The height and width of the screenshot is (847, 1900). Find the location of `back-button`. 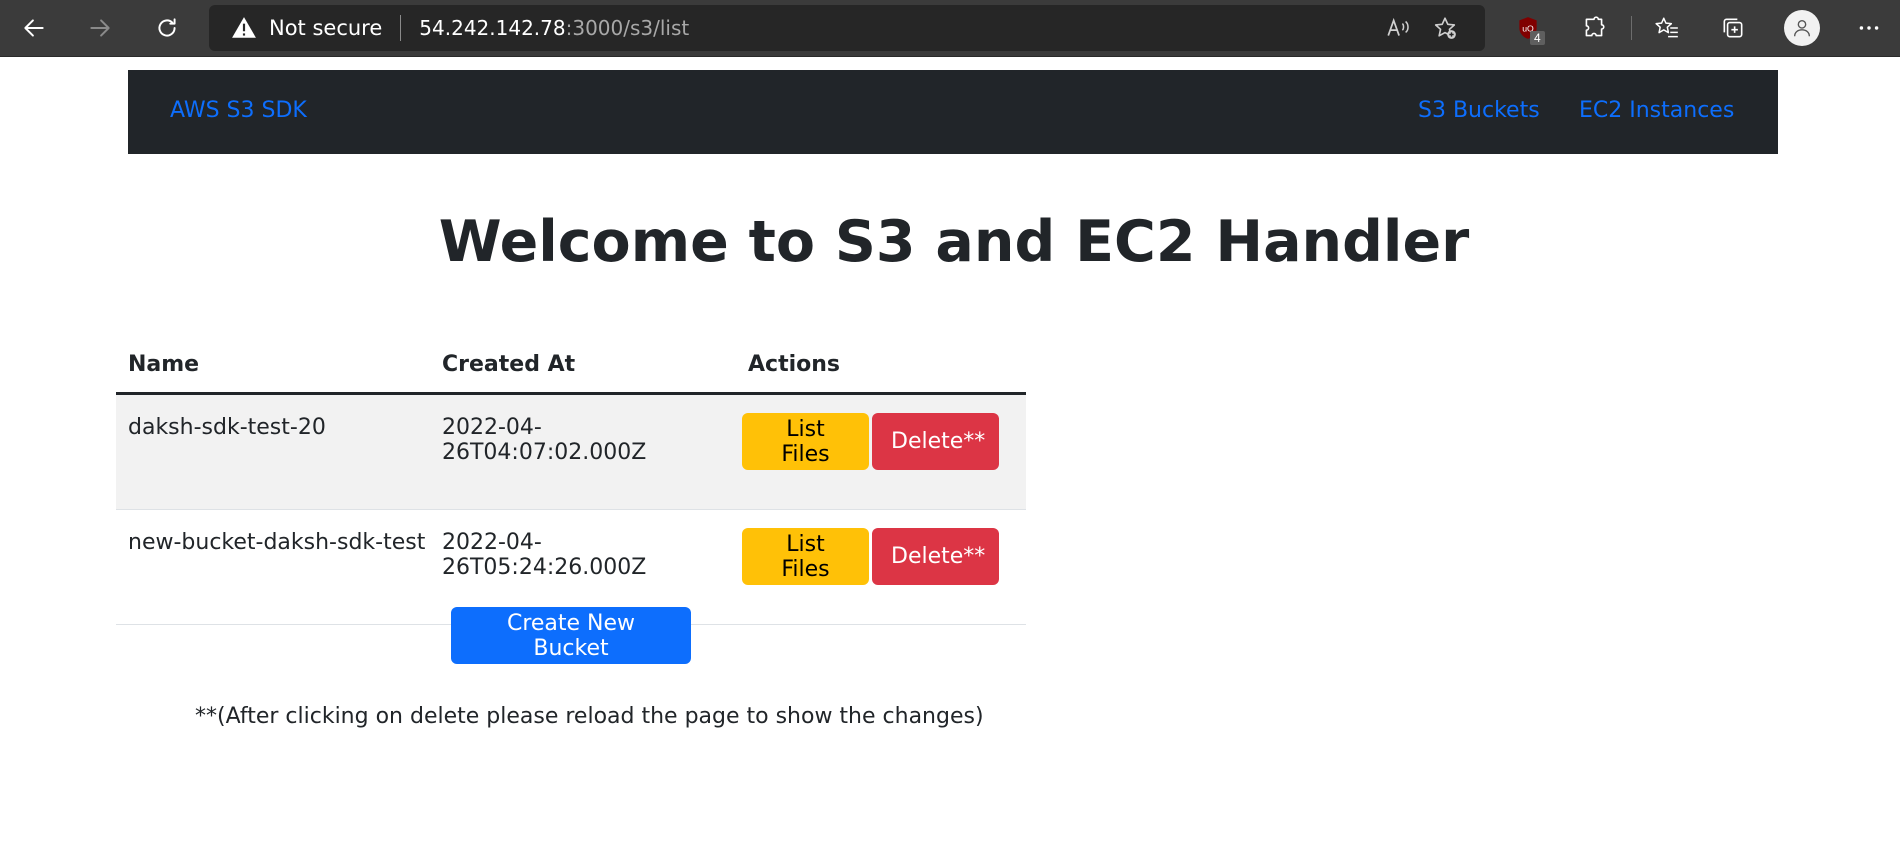

back-button is located at coordinates (34, 28).